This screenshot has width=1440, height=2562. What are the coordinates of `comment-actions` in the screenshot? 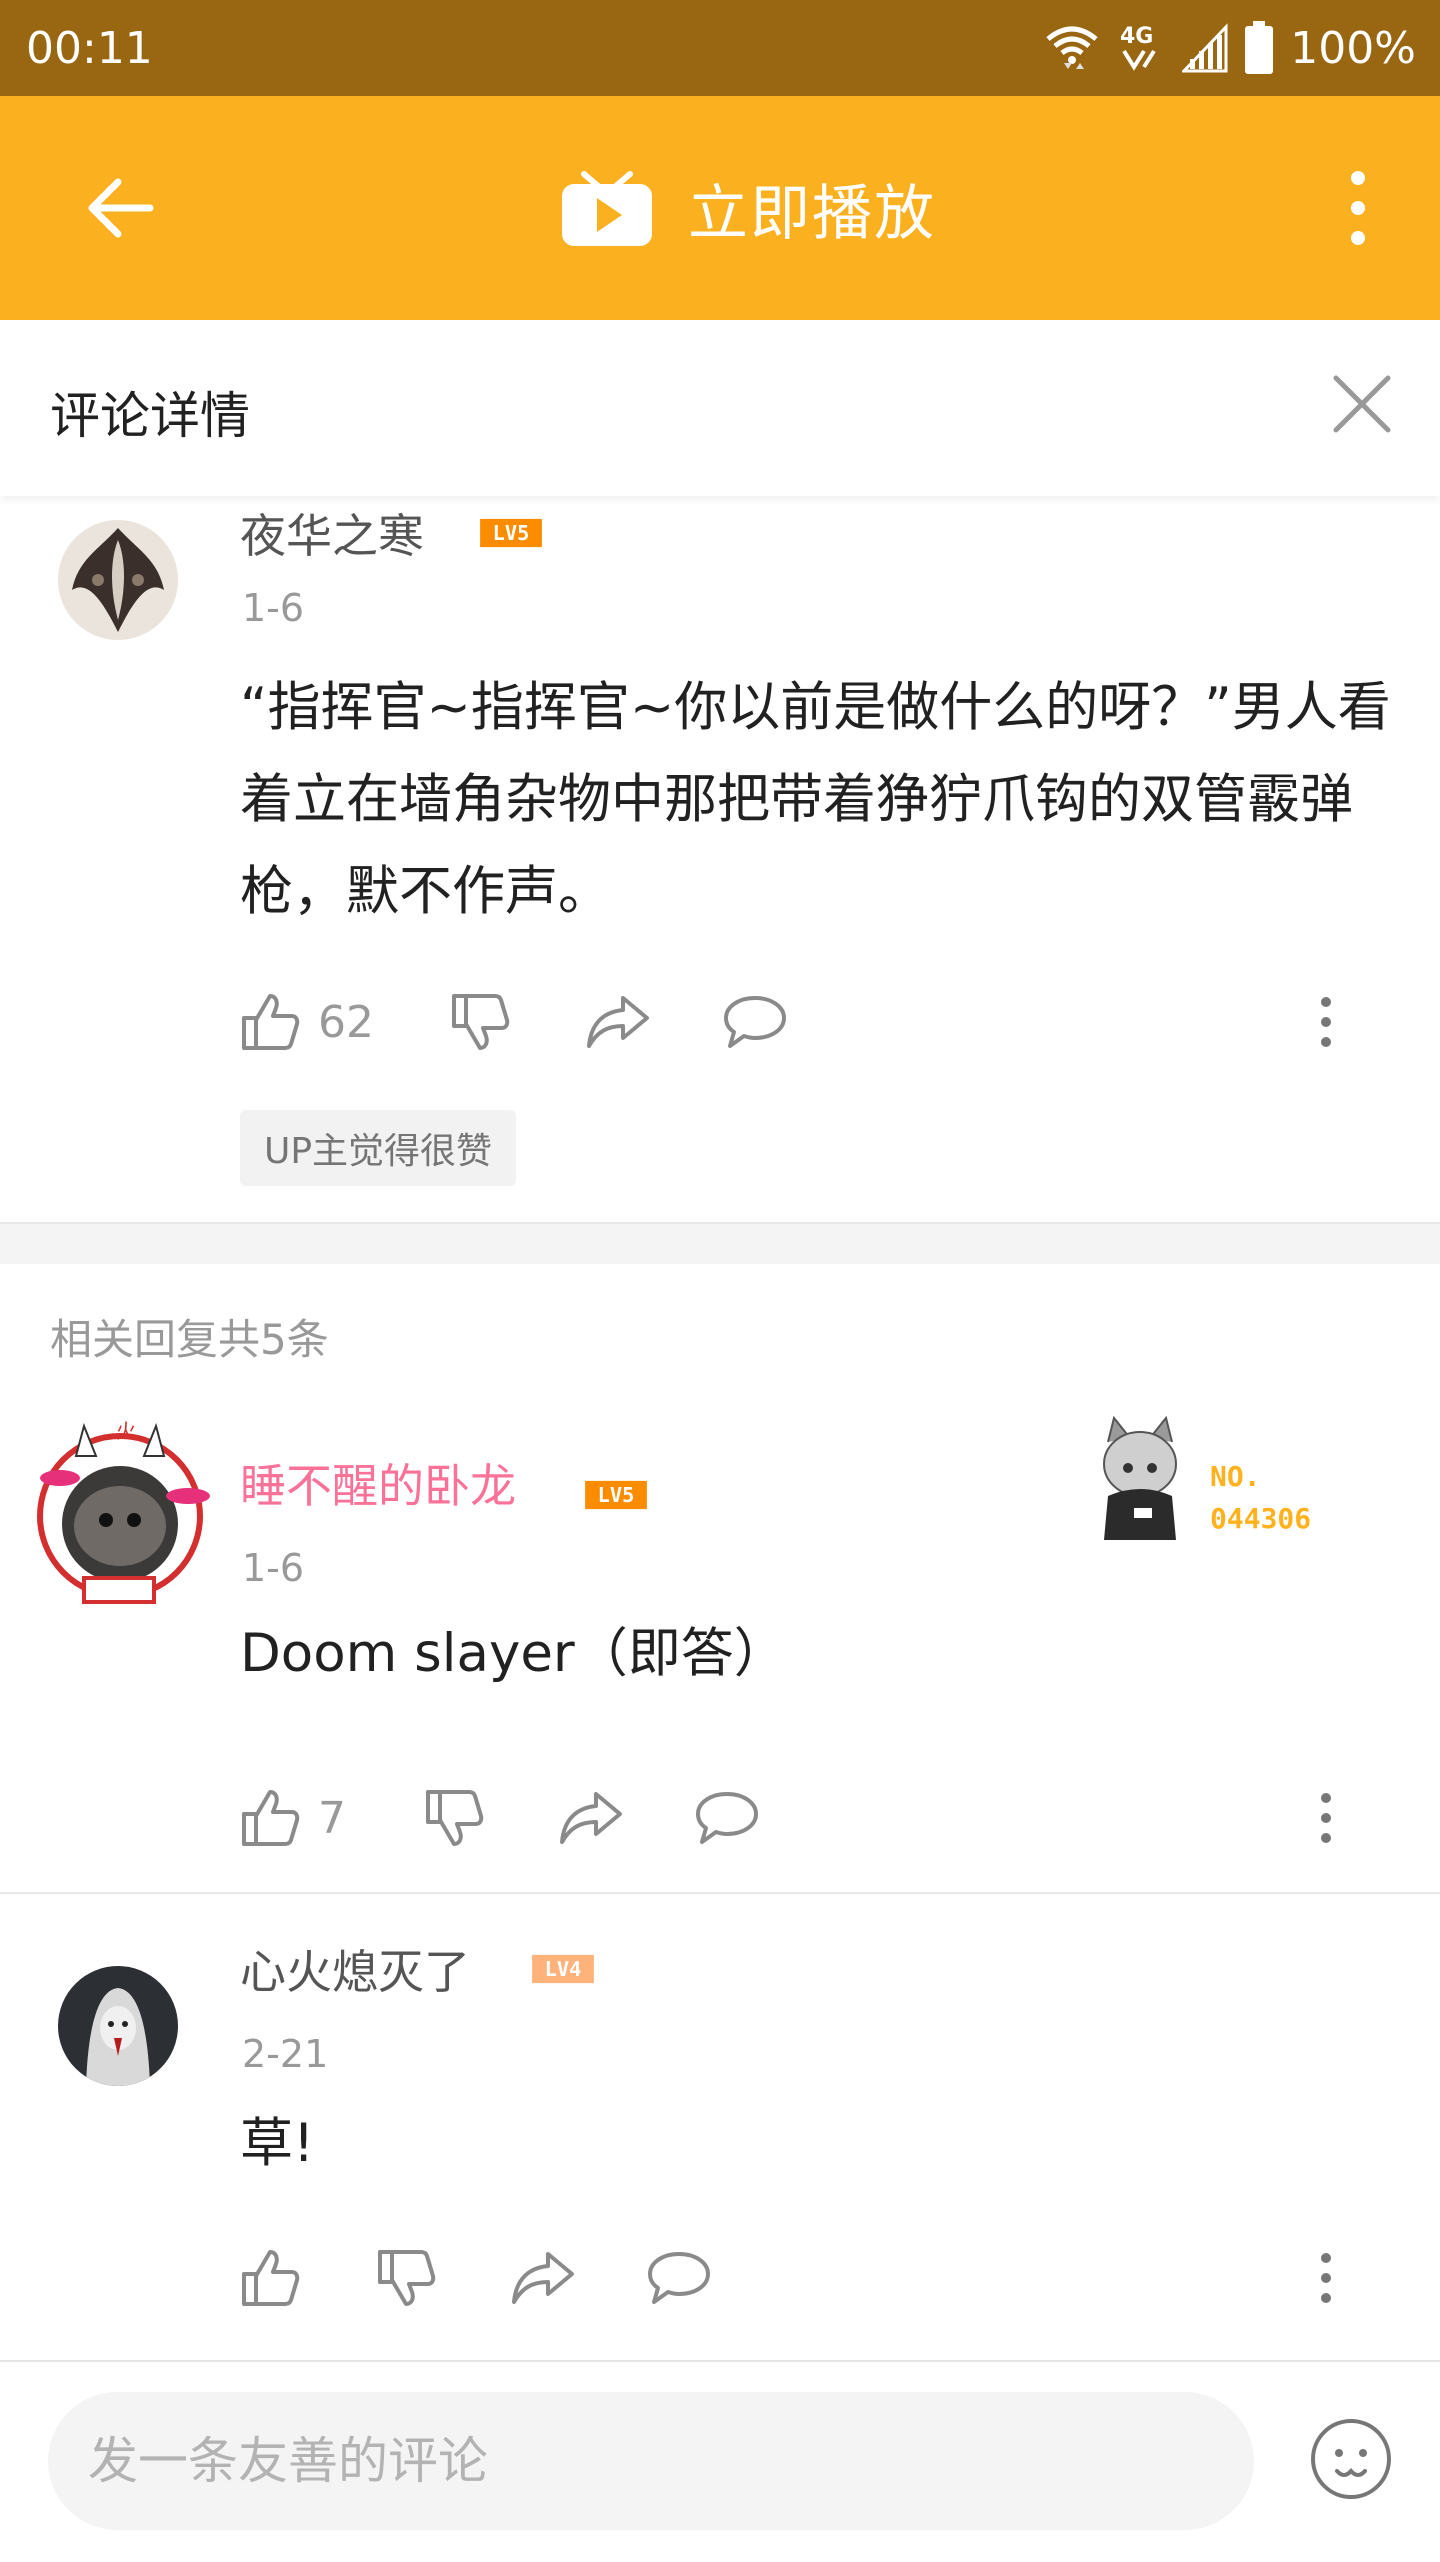 It's located at (820, 2278).